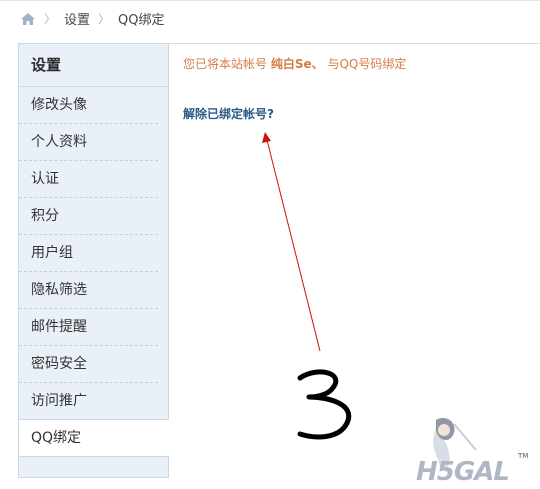 Image resolution: width=540 pixels, height=489 pixels. What do you see at coordinates (293, 245) in the screenshot?
I see `annotation-arrow-line` at bounding box center [293, 245].